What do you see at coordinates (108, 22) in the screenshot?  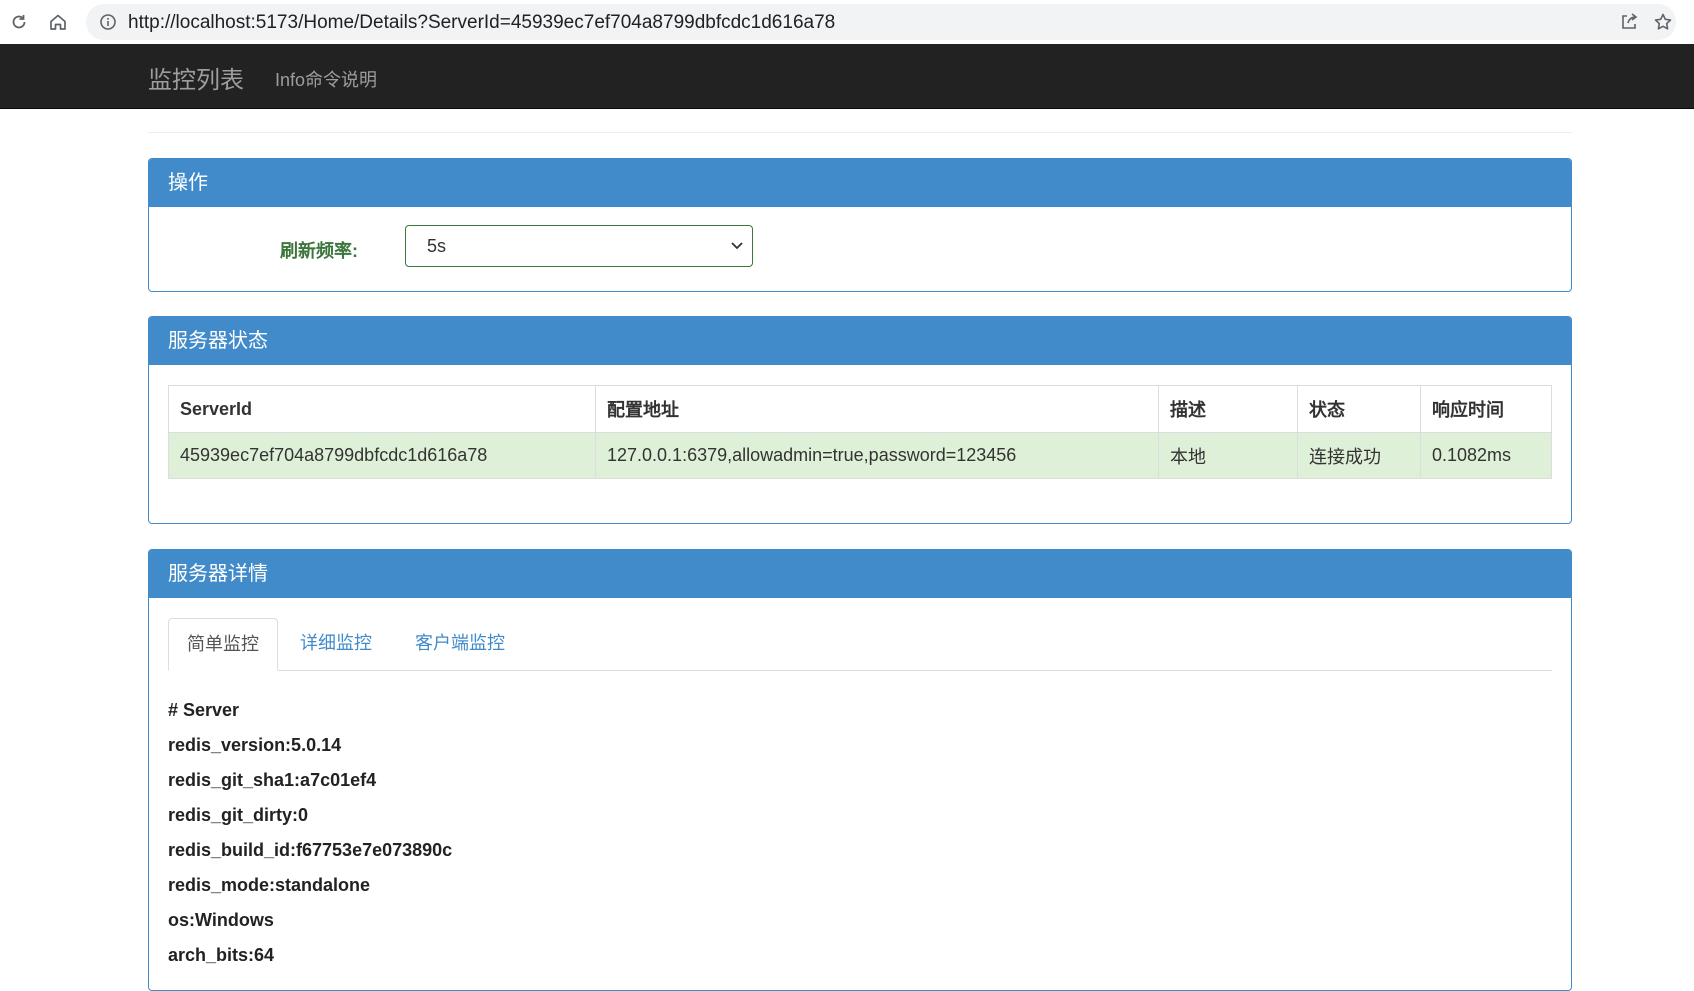 I see `info-icon` at bounding box center [108, 22].